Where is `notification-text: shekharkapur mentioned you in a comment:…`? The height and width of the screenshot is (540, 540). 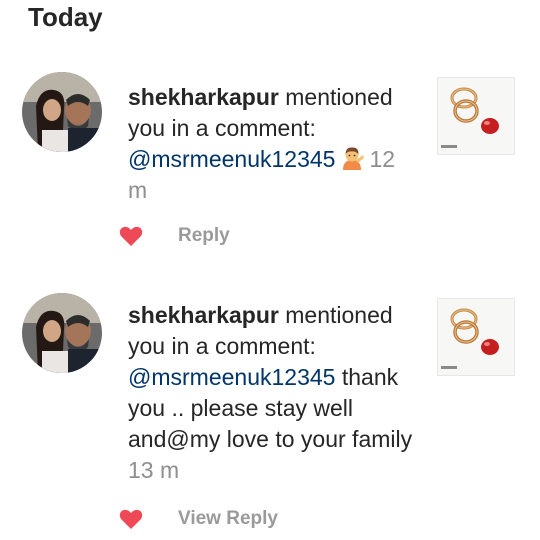 notification-text: shekharkapur mentioned you in a comment:… is located at coordinates (273, 144).